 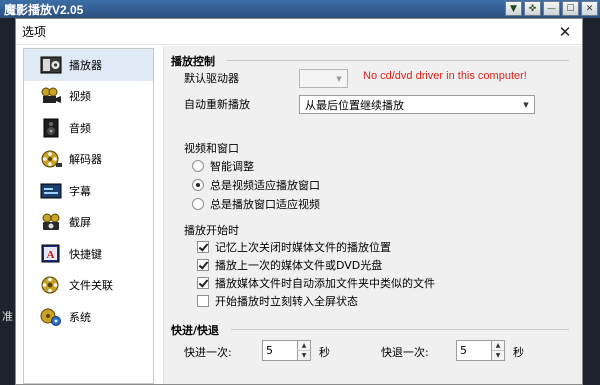 What do you see at coordinates (325, 283) in the screenshot?
I see `checkbox-label: 播放媒体文件时自动添加文件夹中类似的文件` at bounding box center [325, 283].